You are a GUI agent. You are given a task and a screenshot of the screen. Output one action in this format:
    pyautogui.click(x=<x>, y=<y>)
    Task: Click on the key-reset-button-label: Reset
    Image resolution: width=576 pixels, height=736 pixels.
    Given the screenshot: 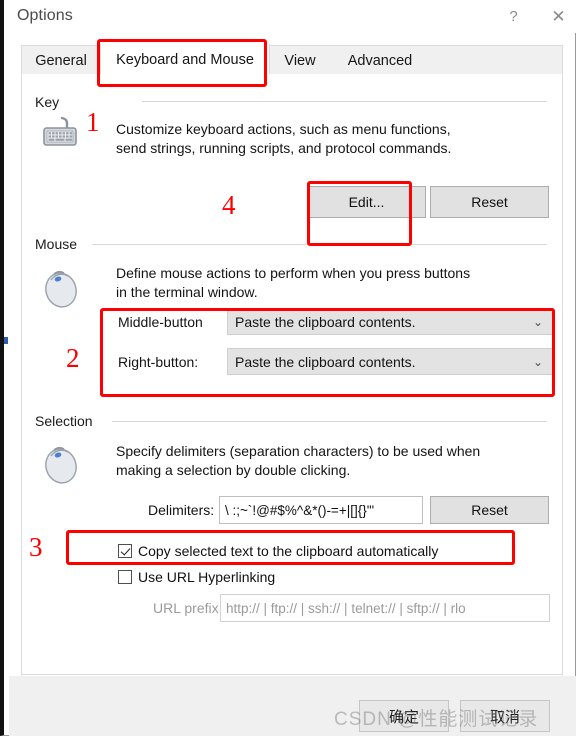 What is the action you would take?
    pyautogui.click(x=489, y=202)
    